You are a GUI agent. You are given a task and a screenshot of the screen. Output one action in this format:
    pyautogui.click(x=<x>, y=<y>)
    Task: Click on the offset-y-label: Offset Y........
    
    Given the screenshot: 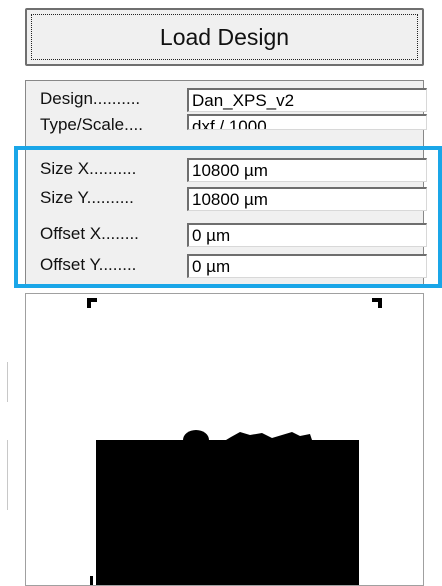 What is the action you would take?
    pyautogui.click(x=88, y=264)
    